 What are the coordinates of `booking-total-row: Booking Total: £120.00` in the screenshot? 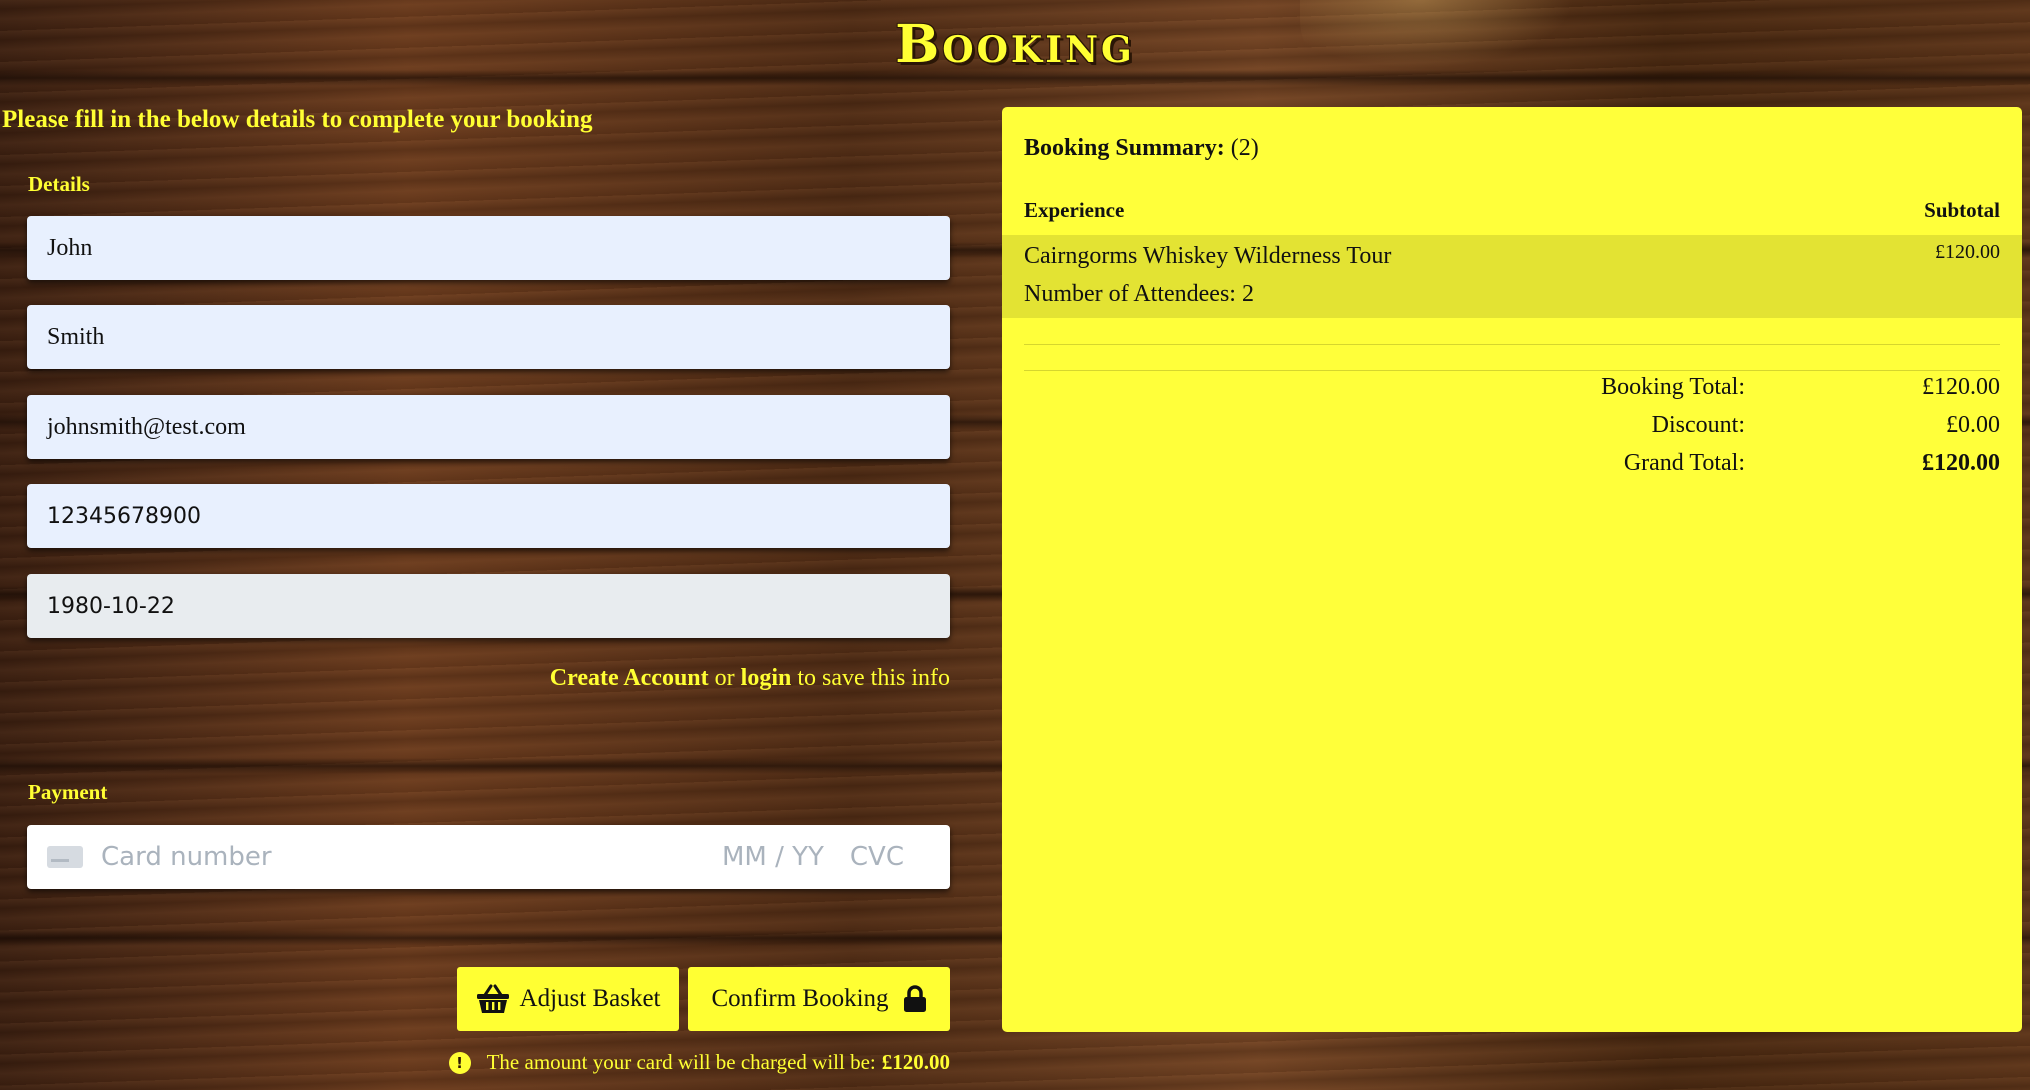 It's located at (1512, 392).